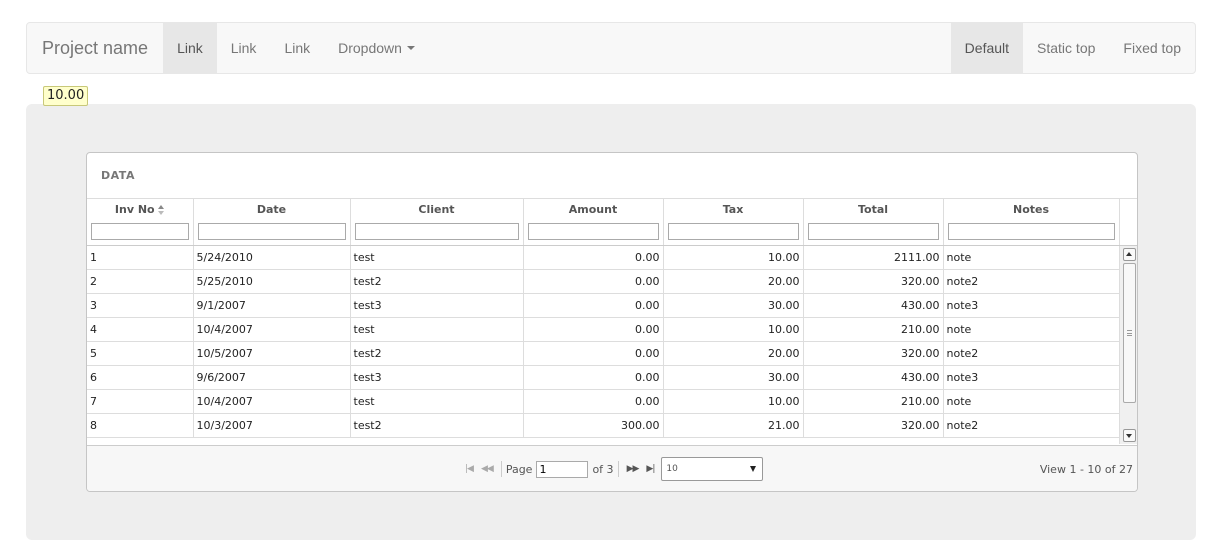 This screenshot has width=1211, height=552. Describe the element at coordinates (244, 48) in the screenshot. I see `nav-link-2: Link` at that location.